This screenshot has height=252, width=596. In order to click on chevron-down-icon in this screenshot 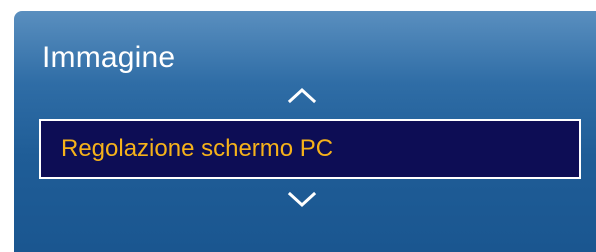, I will do `click(302, 199)`.